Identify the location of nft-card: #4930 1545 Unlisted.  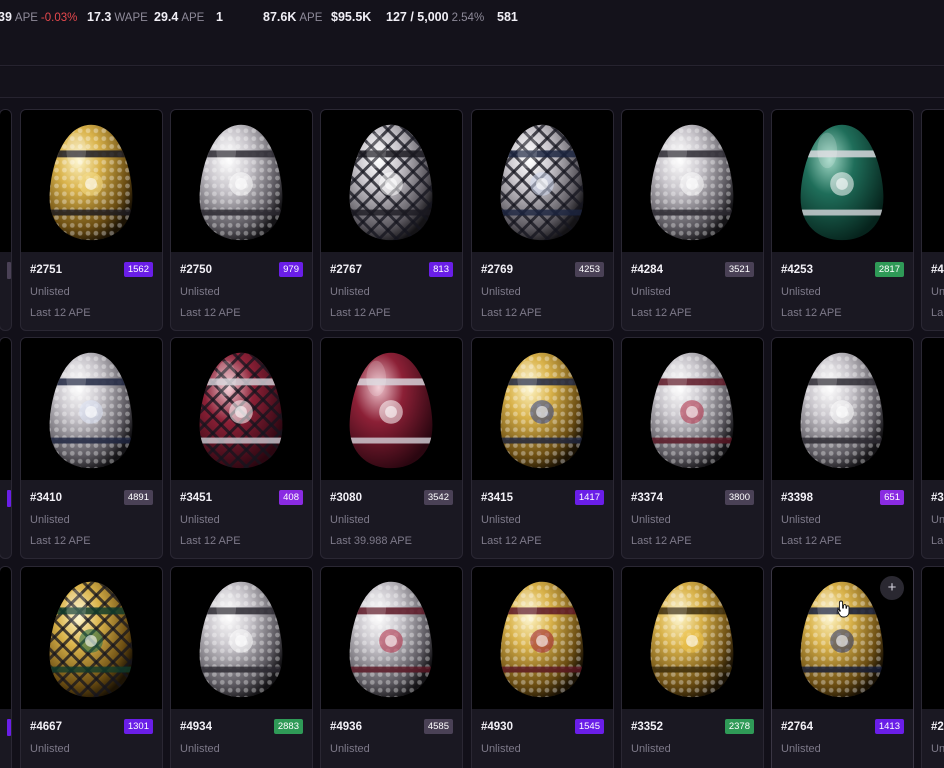
(542, 667).